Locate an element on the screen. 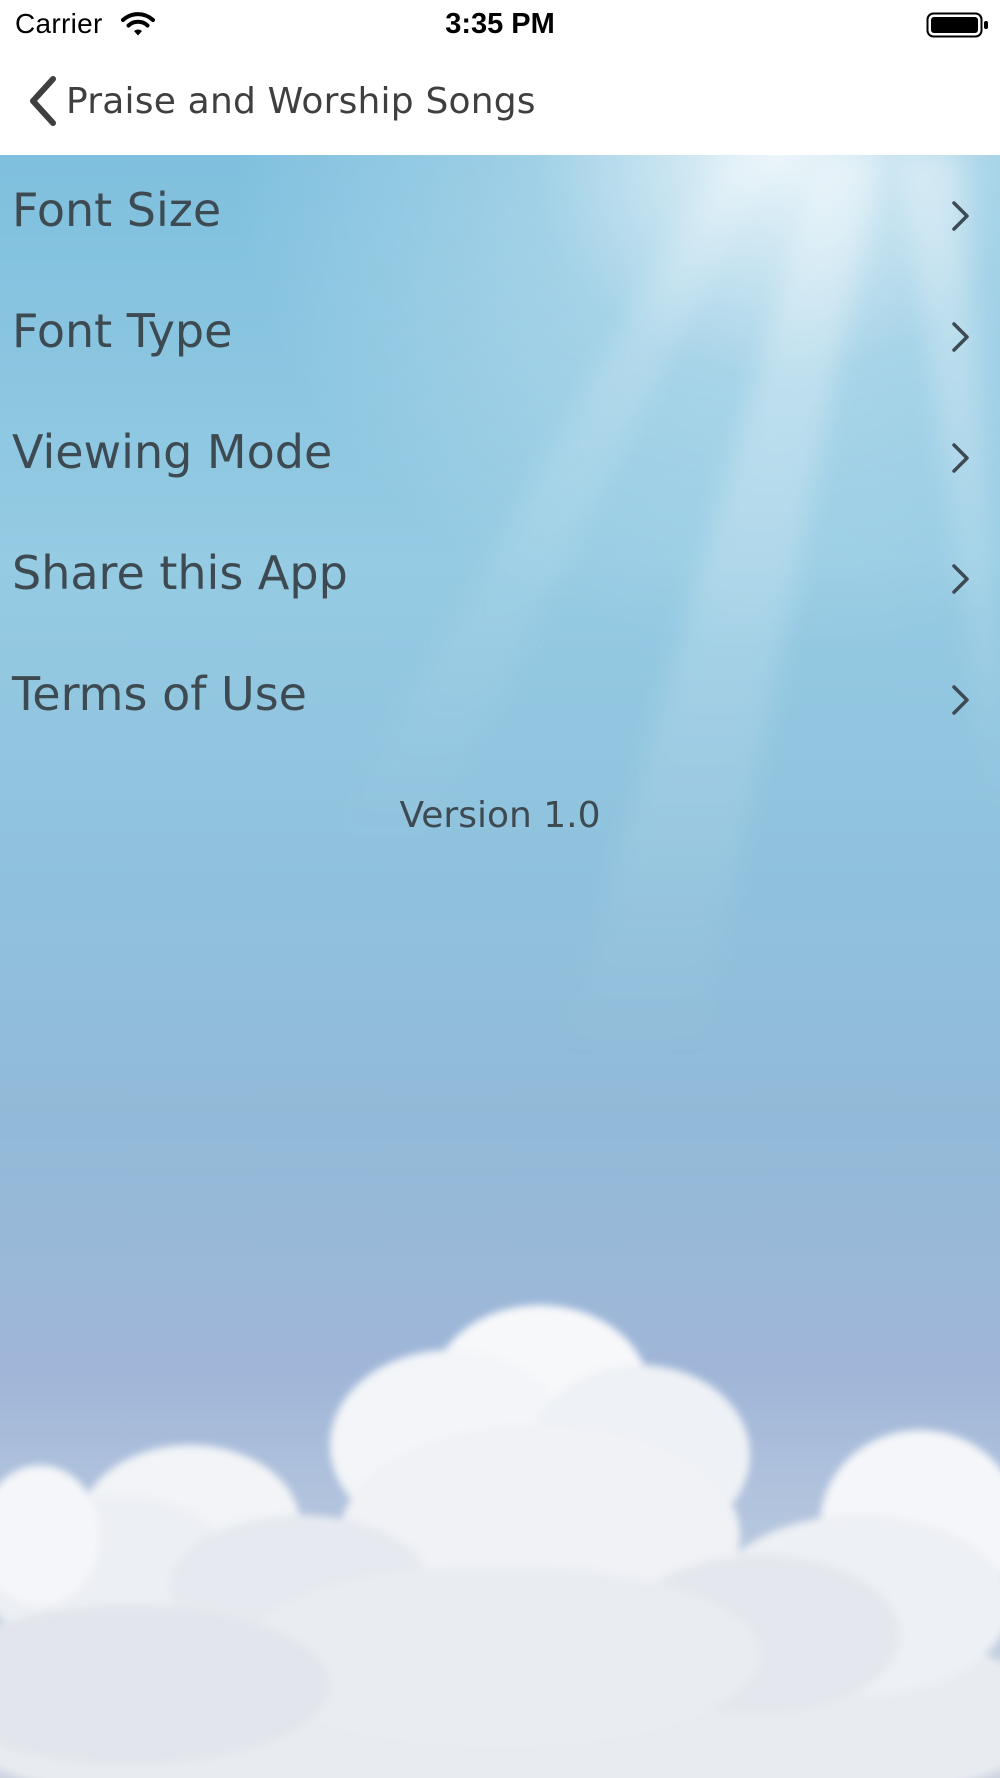 This screenshot has width=1000, height=1778. status-time: 3:35 PM is located at coordinates (500, 24).